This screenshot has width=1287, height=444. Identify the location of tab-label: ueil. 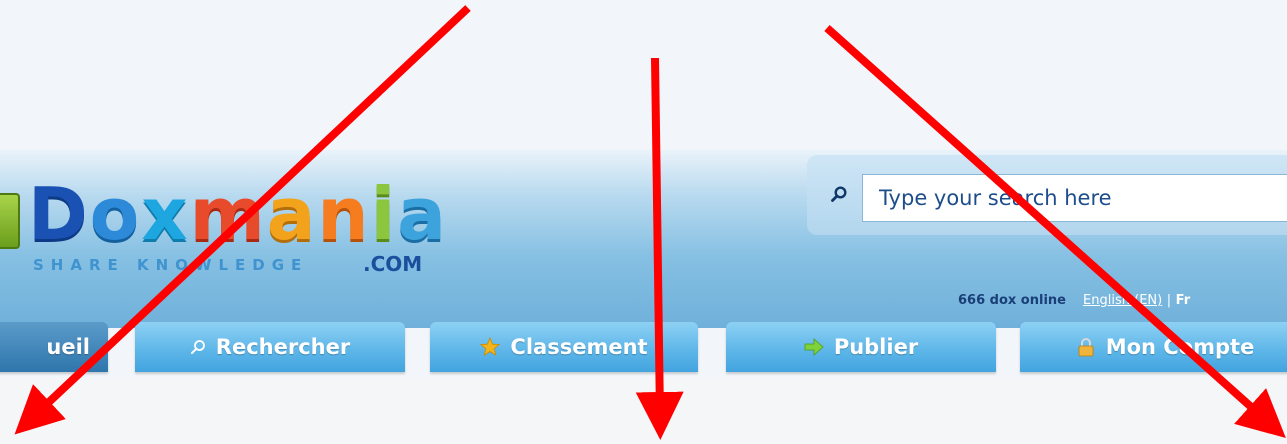
(68, 347).